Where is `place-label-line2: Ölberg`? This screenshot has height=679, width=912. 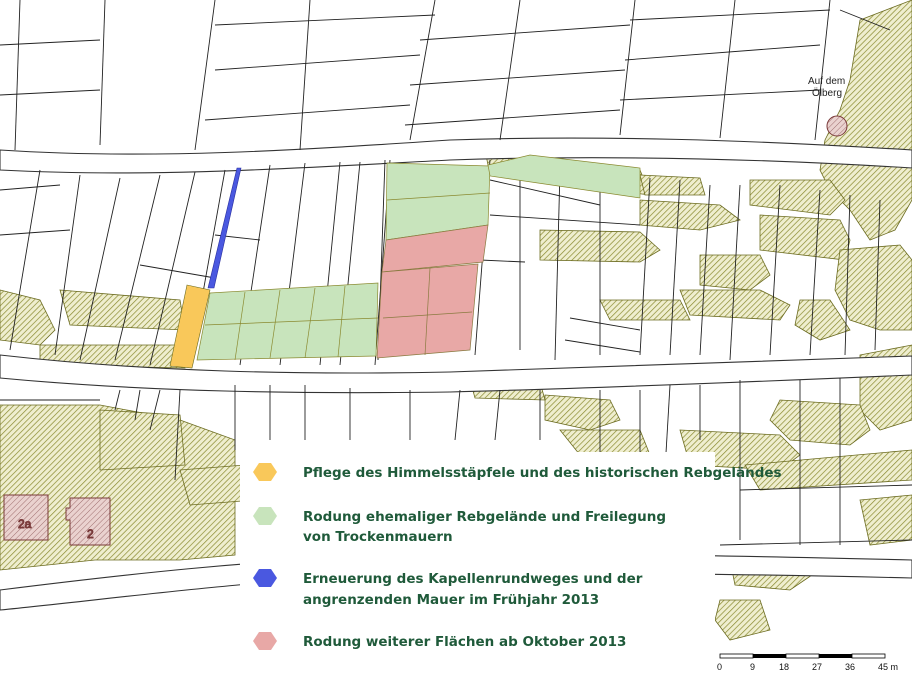 place-label-line2: Ölberg is located at coordinates (827, 93).